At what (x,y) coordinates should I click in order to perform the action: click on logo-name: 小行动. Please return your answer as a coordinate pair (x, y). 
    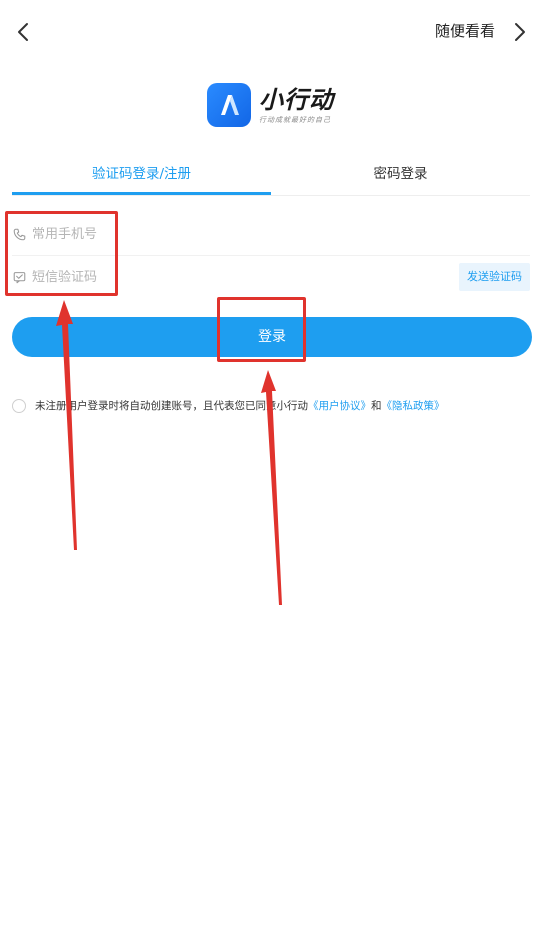
    Looking at the image, I should click on (296, 99).